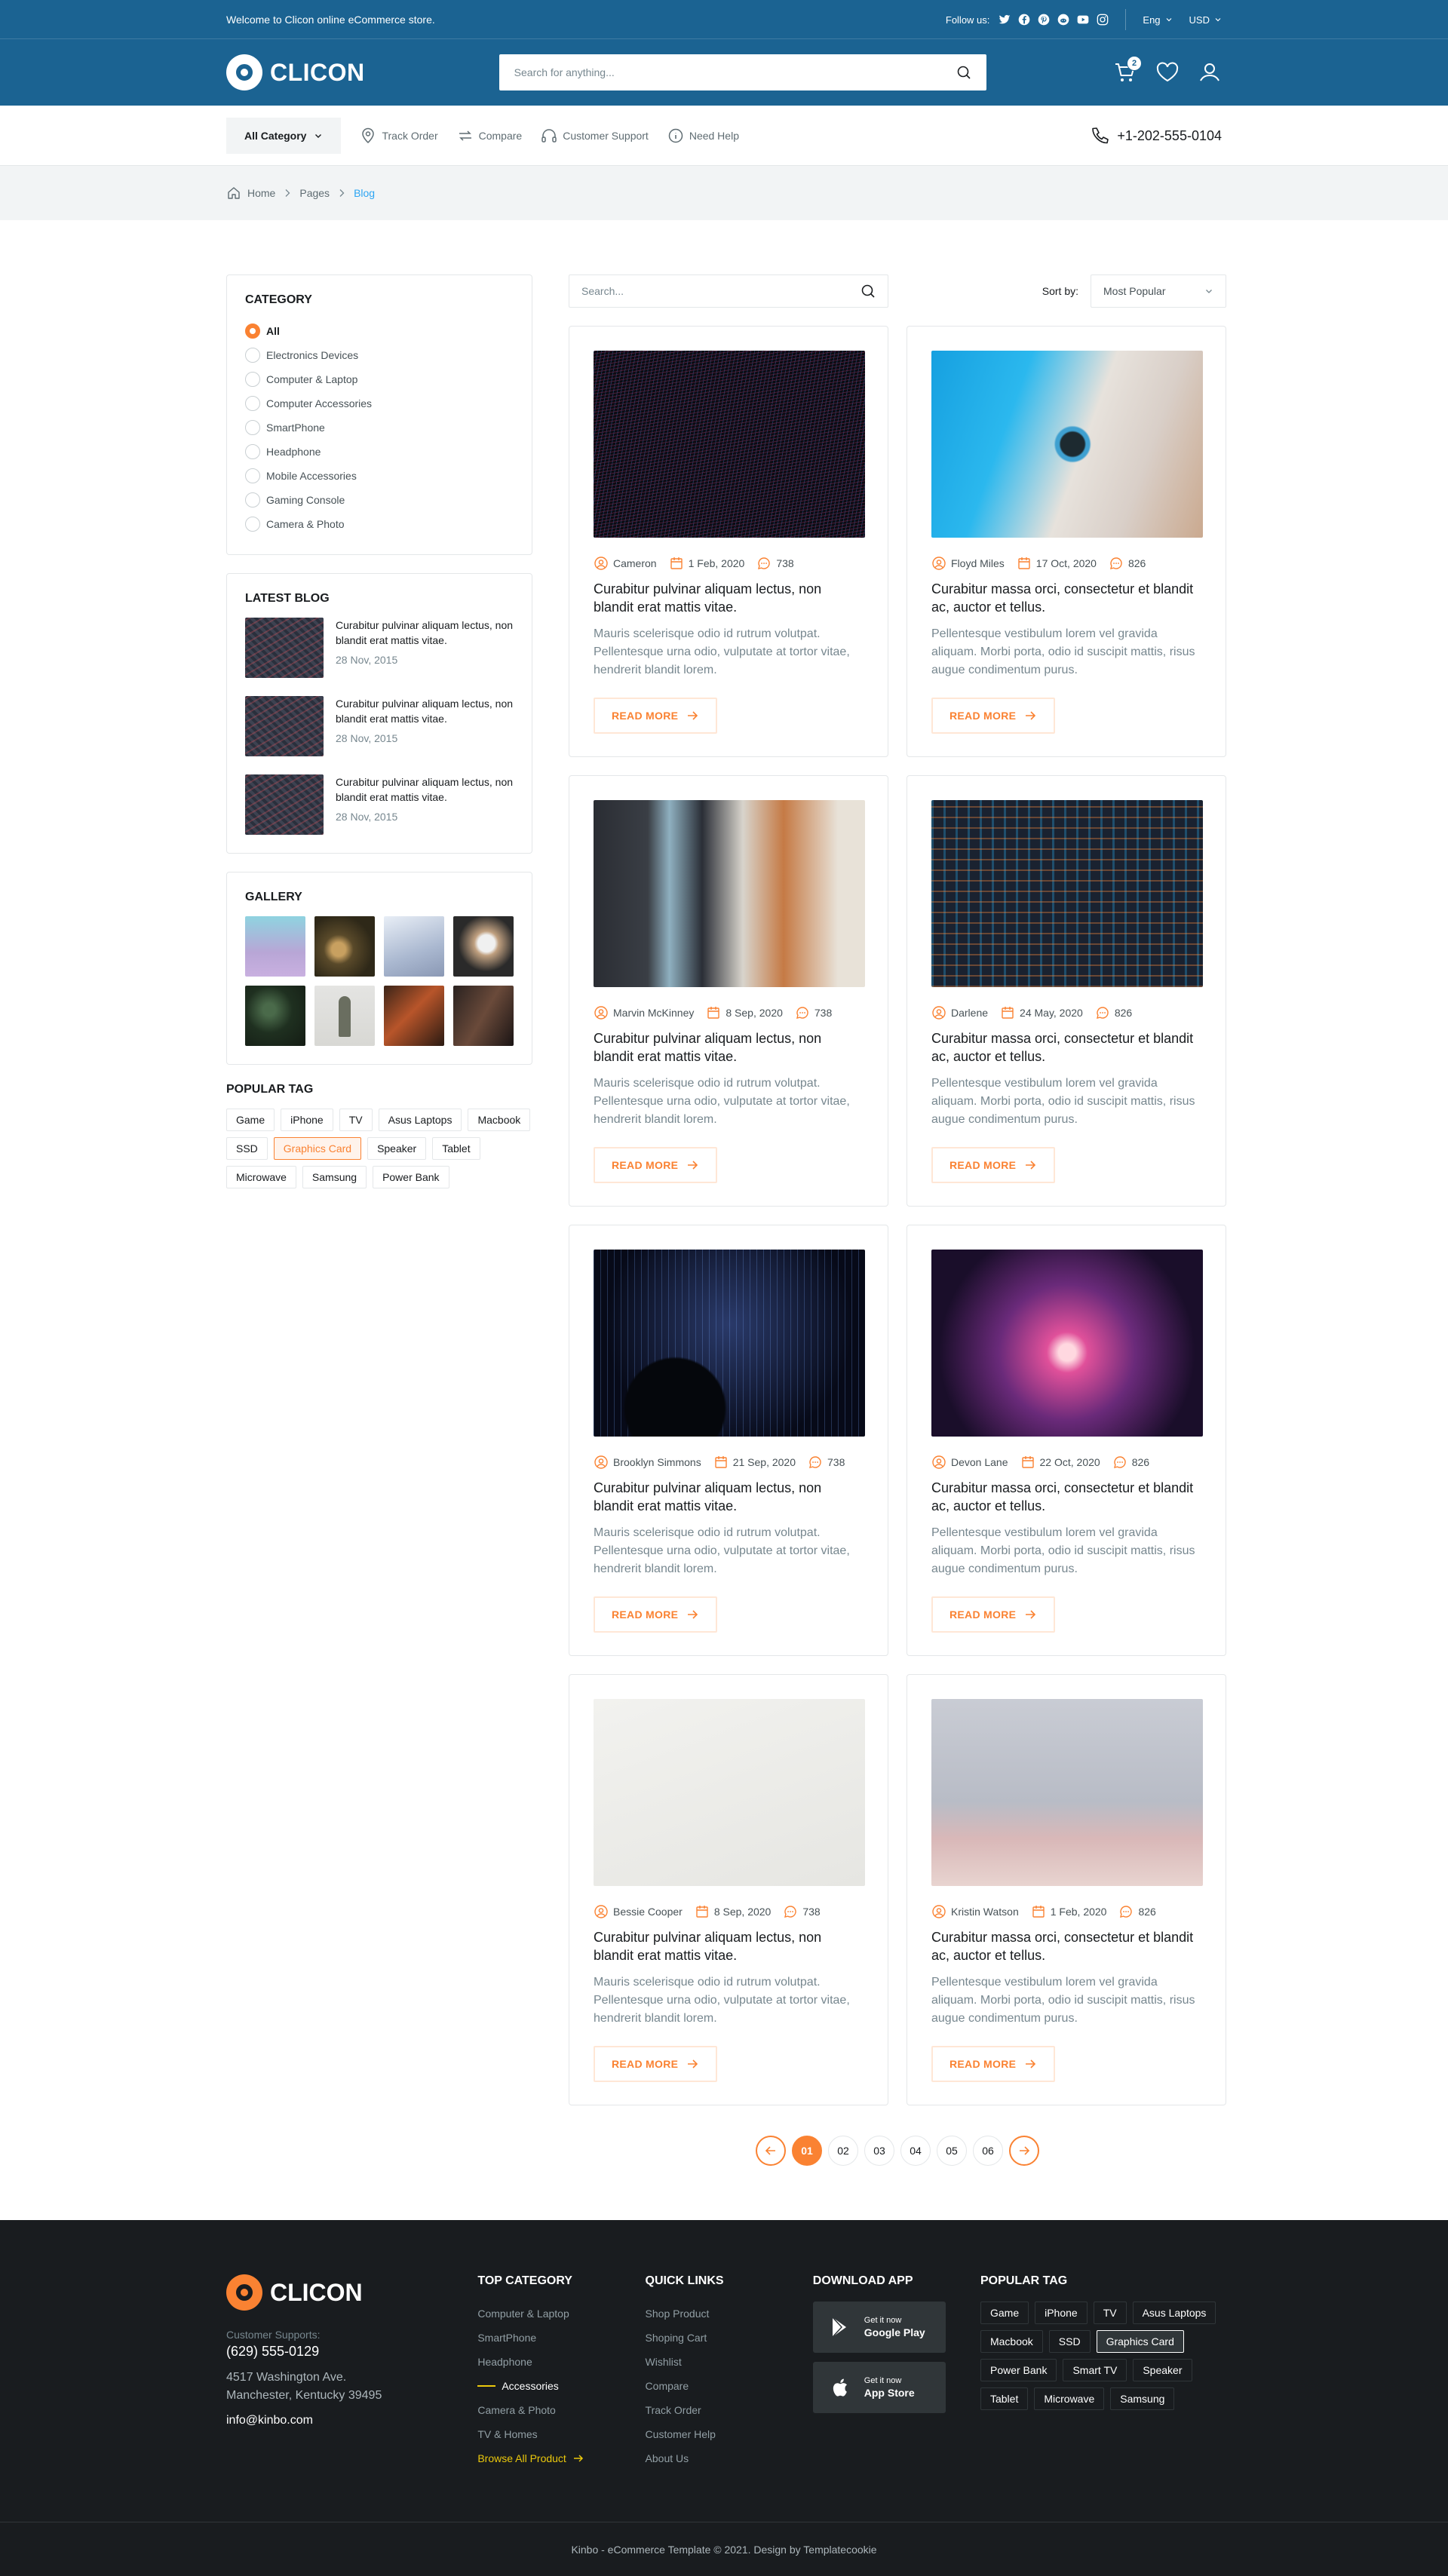  Describe the element at coordinates (379, 524) in the screenshot. I see `category-radio: Camera & Photo` at that location.